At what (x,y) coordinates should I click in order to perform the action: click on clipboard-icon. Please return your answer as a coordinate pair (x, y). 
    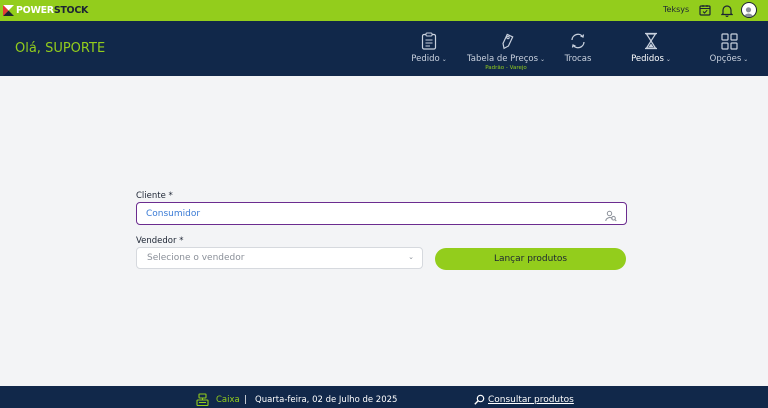
    Looking at the image, I should click on (429, 41).